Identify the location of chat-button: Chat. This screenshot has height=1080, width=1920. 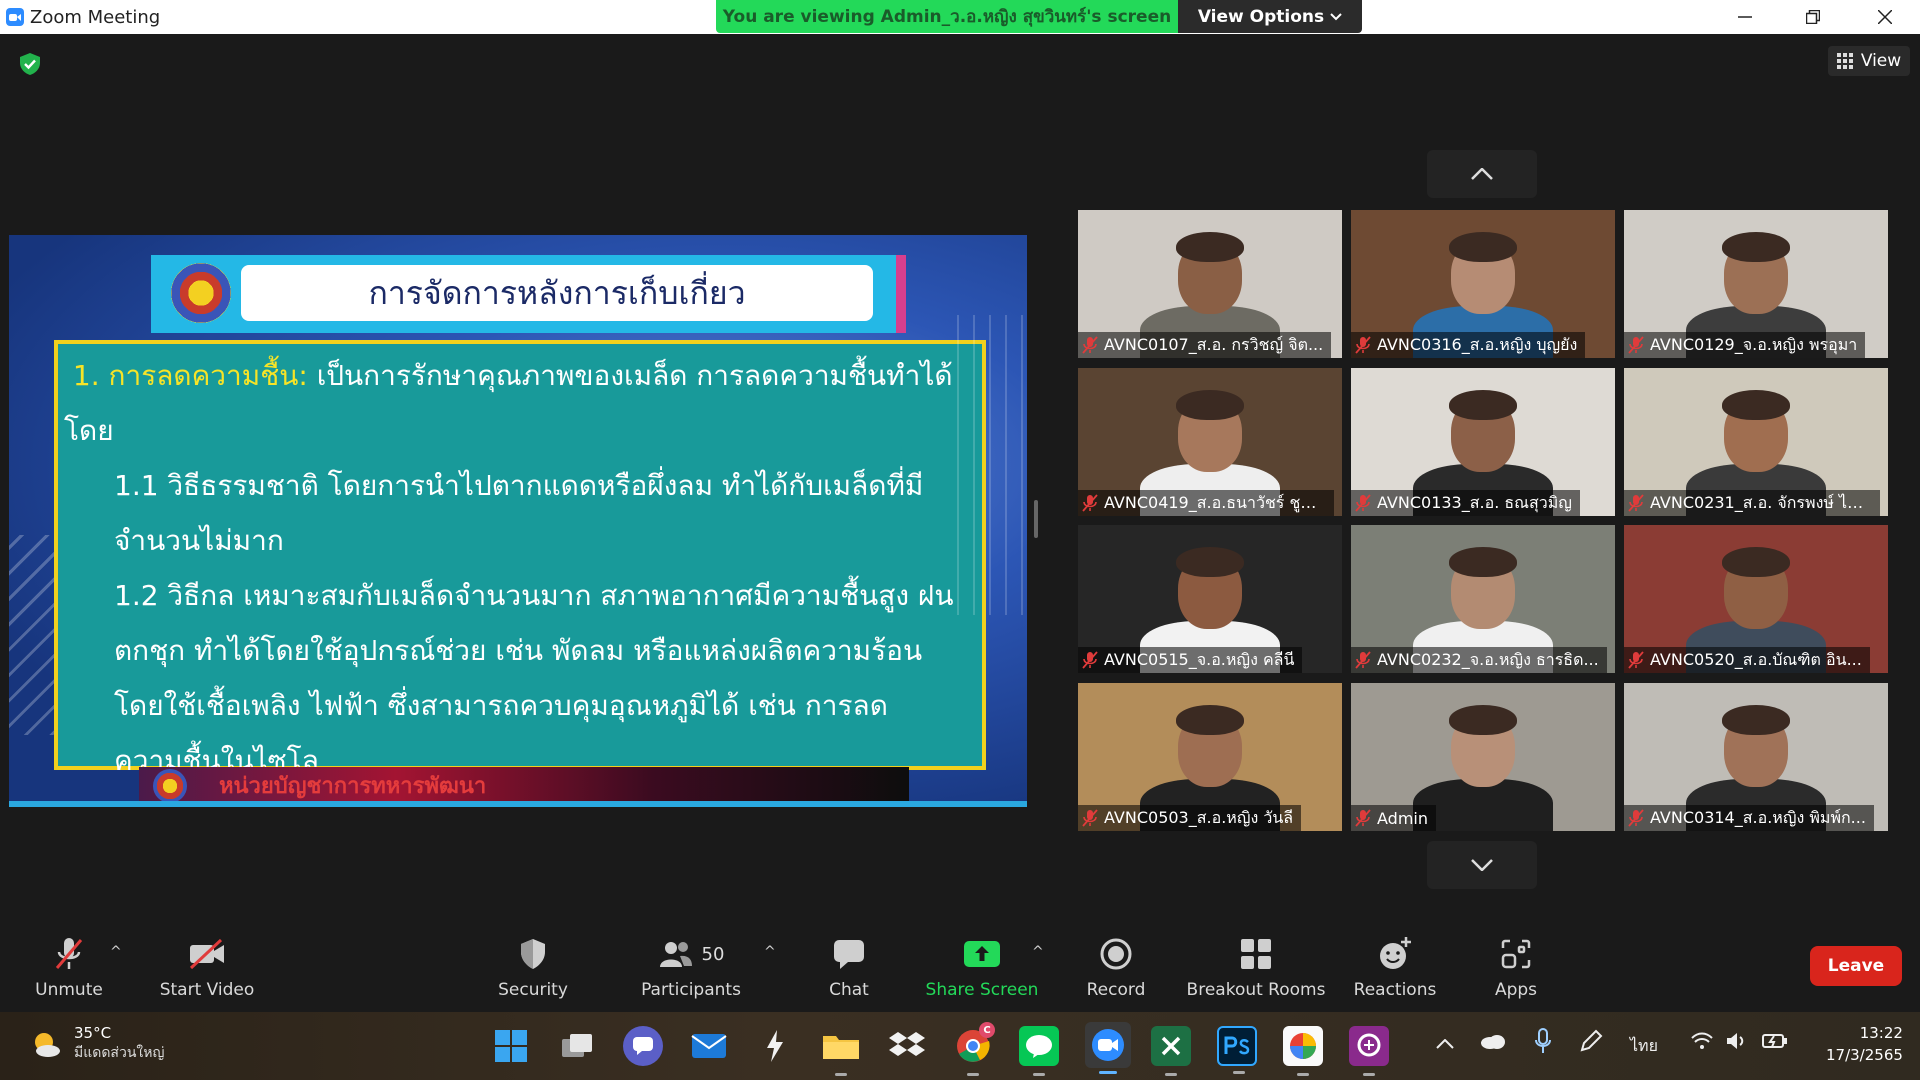
(849, 967).